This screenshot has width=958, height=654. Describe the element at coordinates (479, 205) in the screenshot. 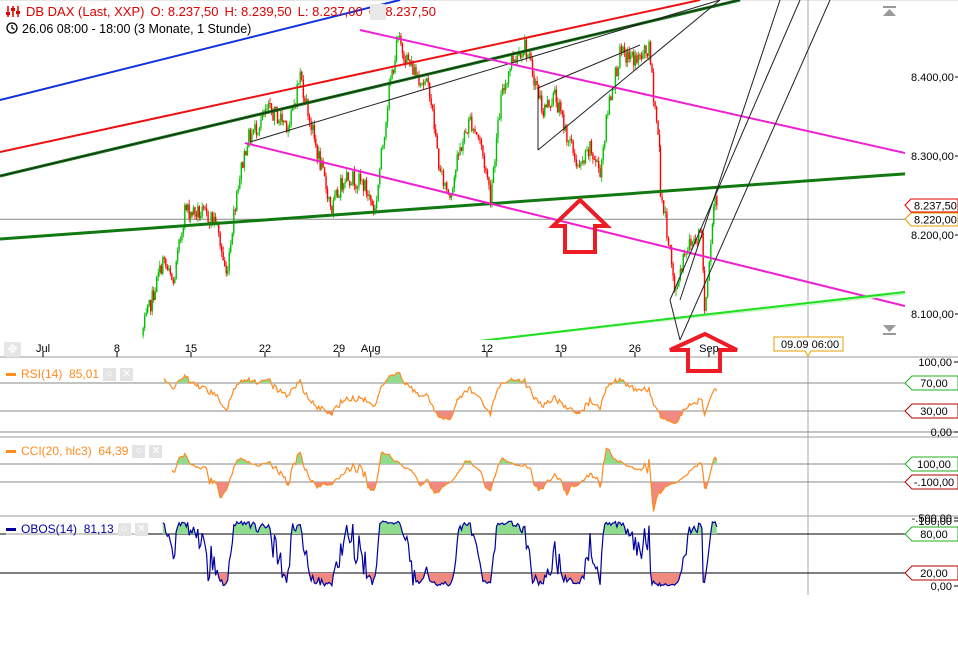

I see `trendline-green-lower` at that location.